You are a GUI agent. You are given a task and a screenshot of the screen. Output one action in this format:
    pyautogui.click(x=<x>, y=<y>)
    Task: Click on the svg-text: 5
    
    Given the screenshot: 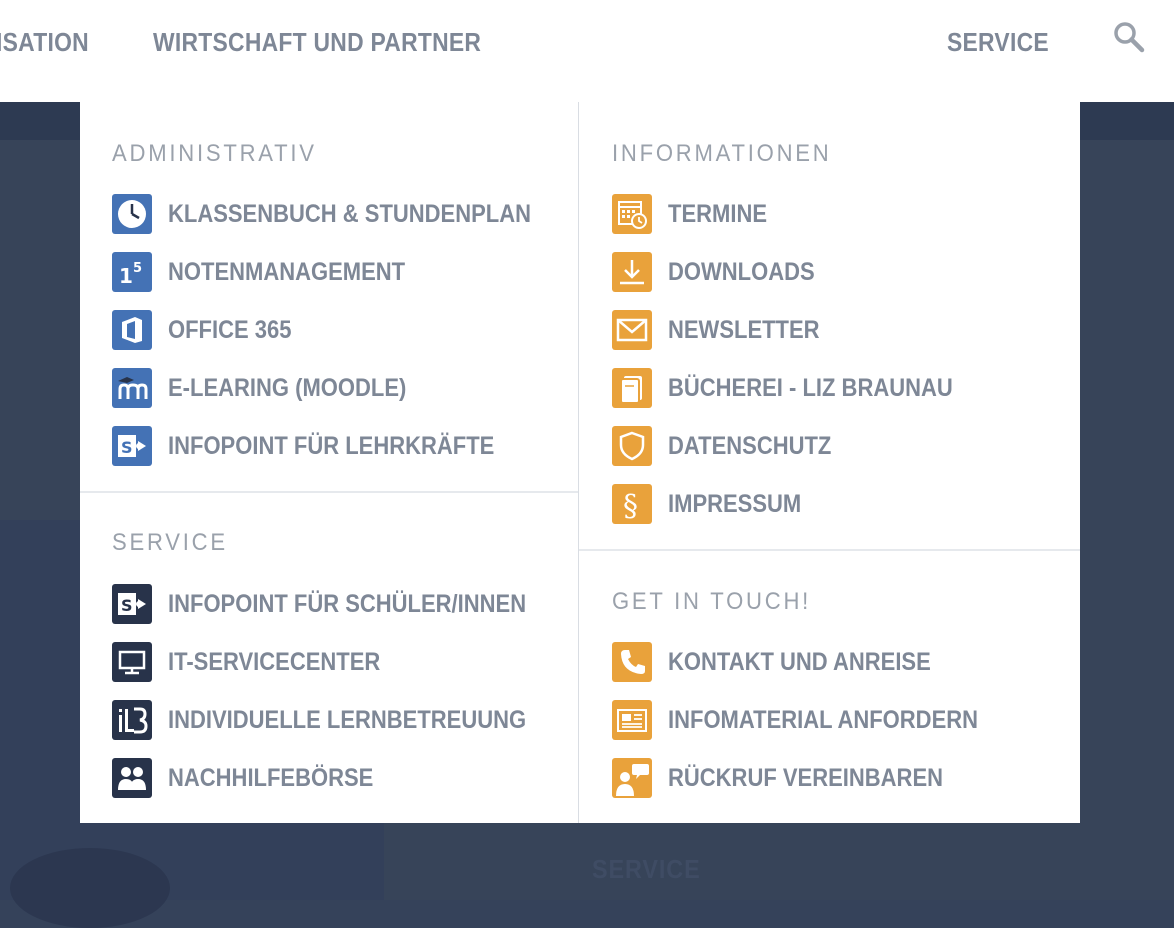 What is the action you would take?
    pyautogui.click(x=137, y=268)
    